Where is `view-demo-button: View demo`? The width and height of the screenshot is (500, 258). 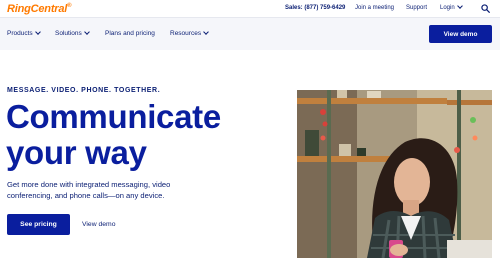
view-demo-button: View demo is located at coordinates (460, 34).